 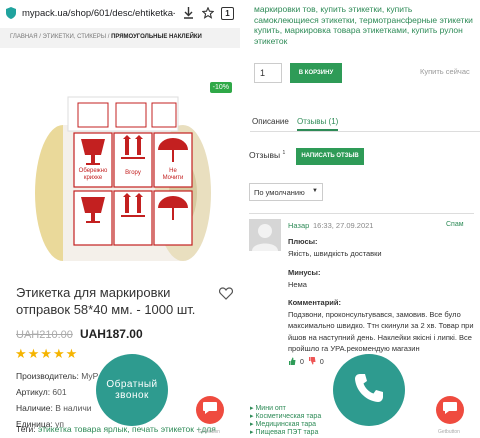 What do you see at coordinates (268, 73) in the screenshot?
I see `quantity-input: 1` at bounding box center [268, 73].